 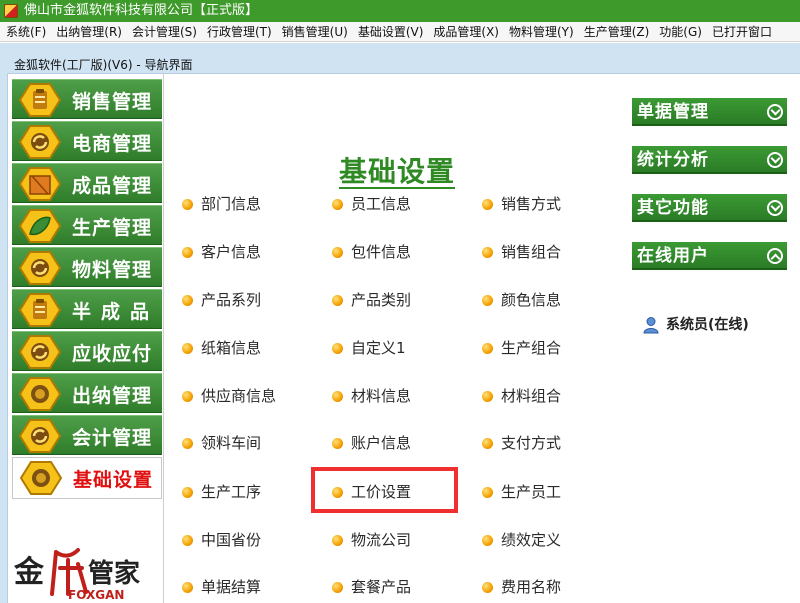 I want to click on page-title: 基础设置, so click(x=397, y=171).